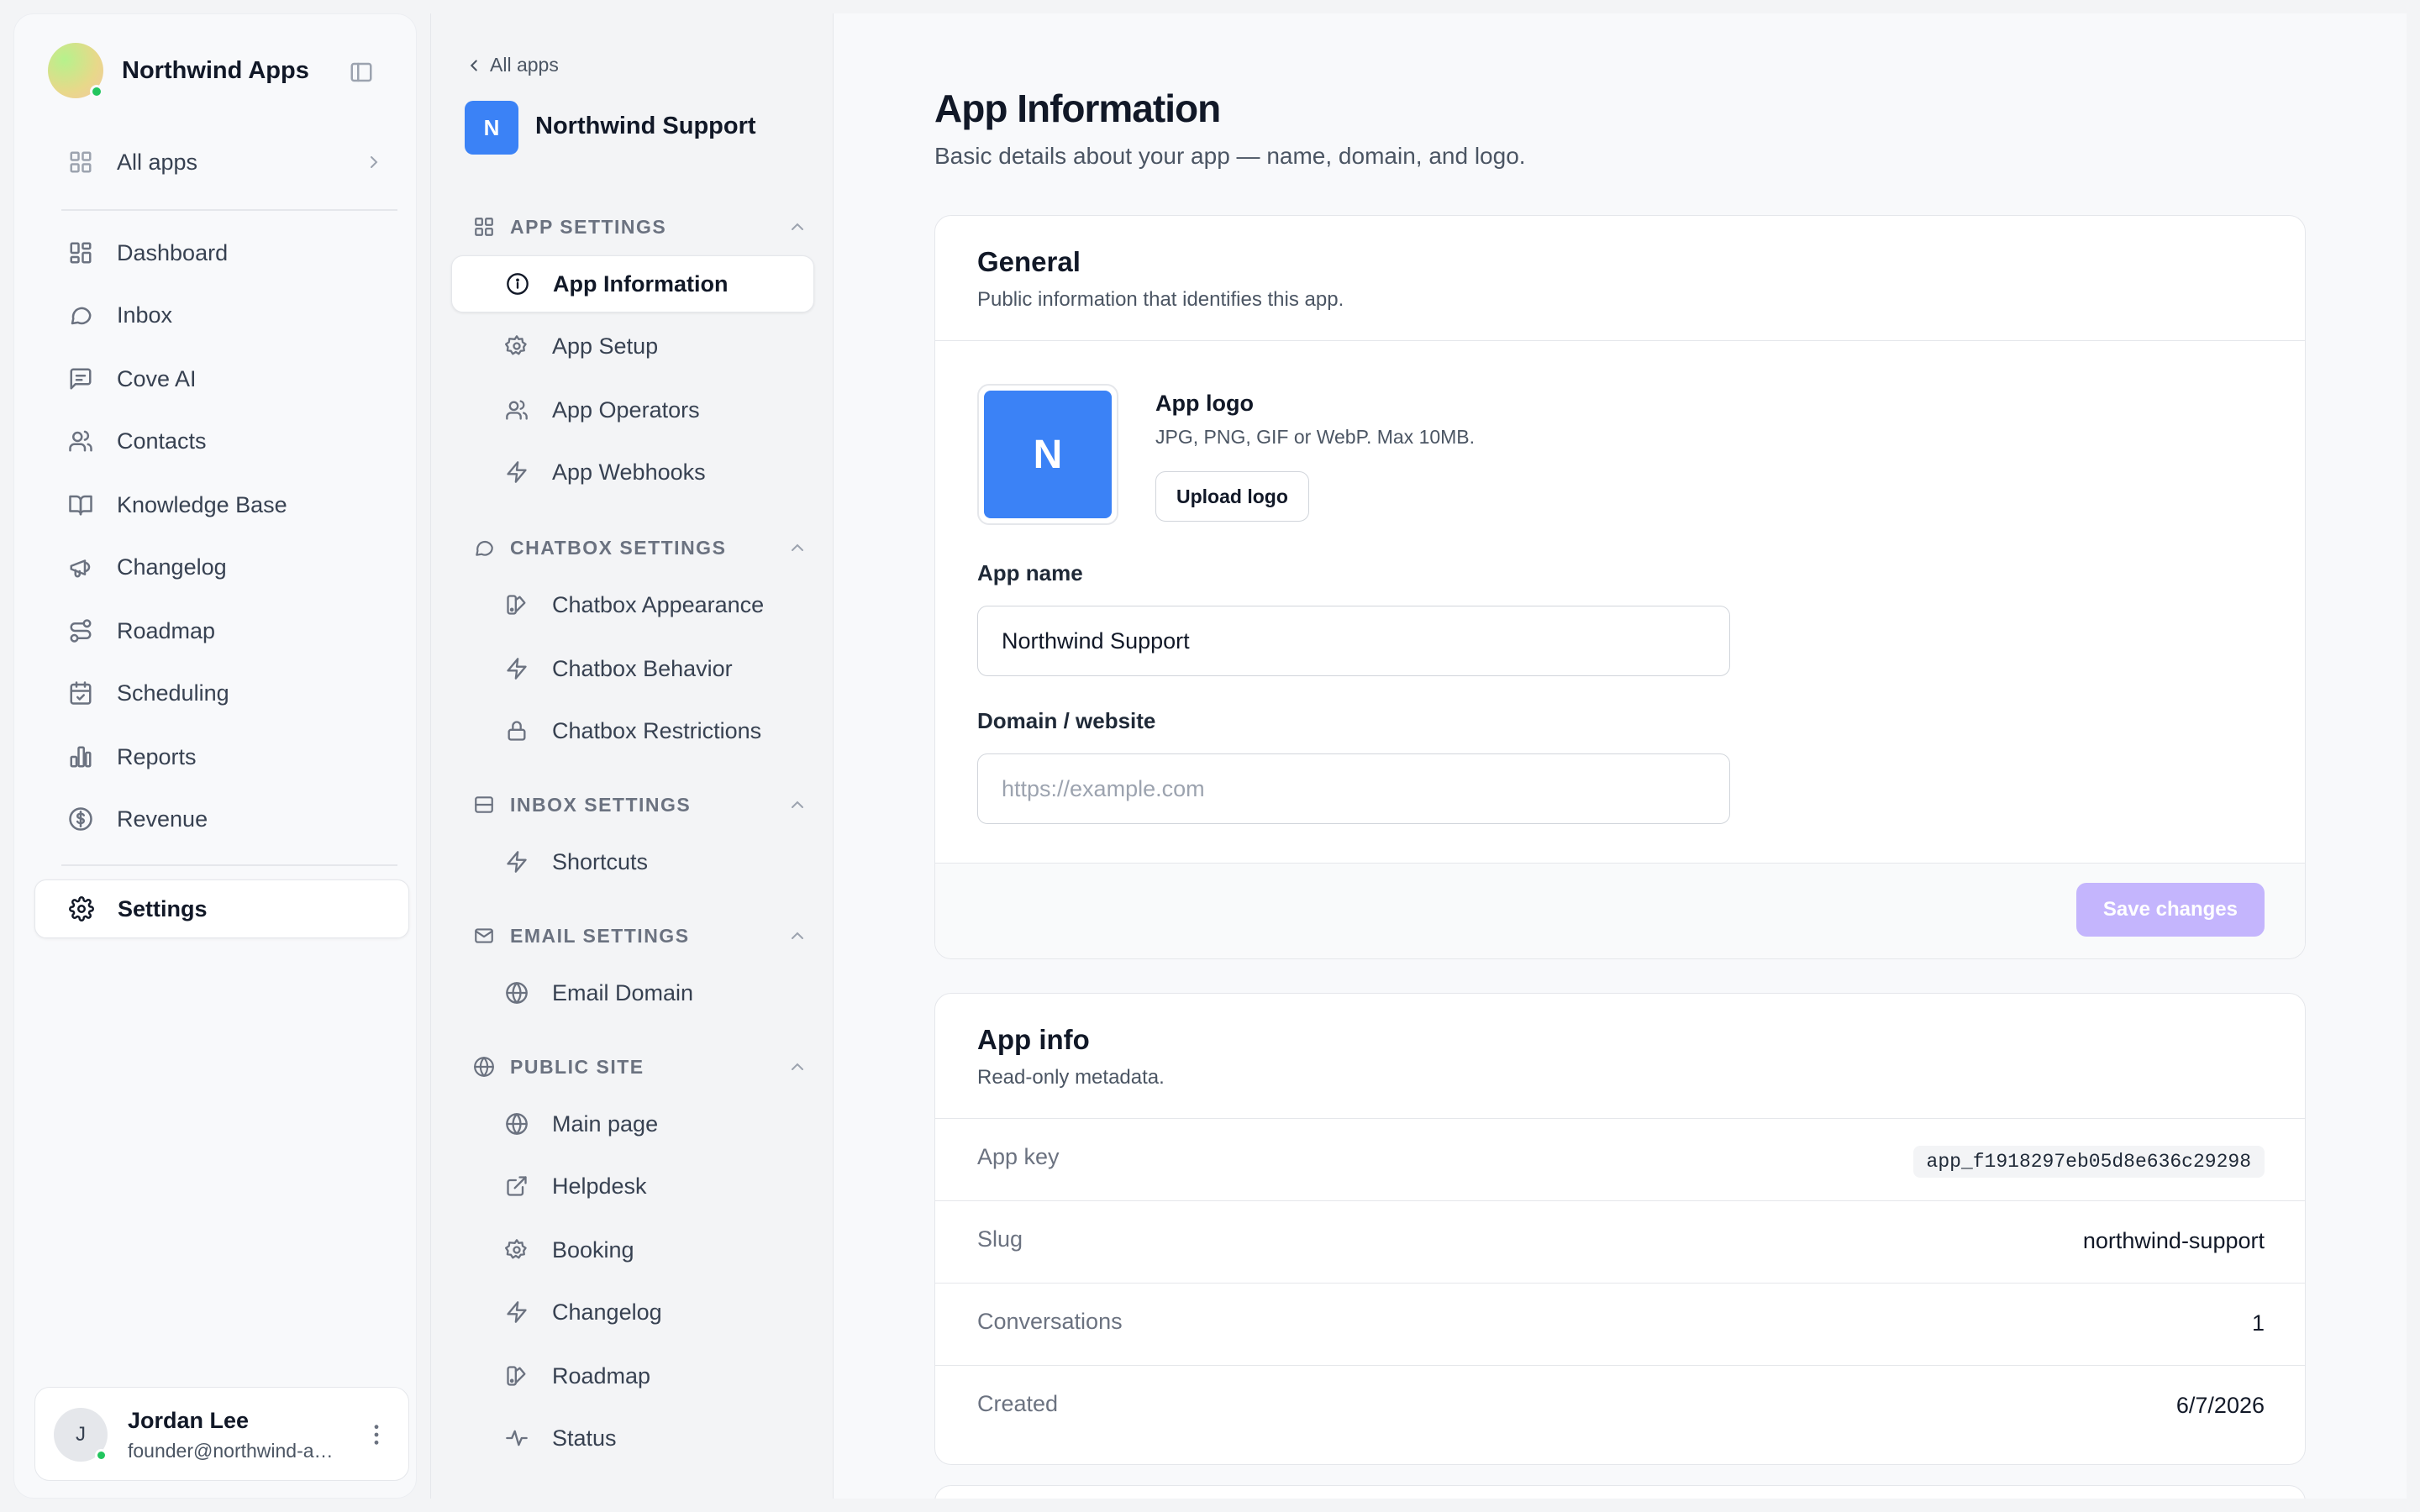 The image size is (2420, 1512). I want to click on subnav-item-label: Roadmap, so click(601, 1375).